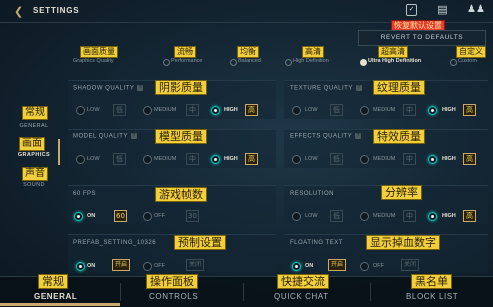  I want to click on shadow-medium-radio, so click(147, 110).